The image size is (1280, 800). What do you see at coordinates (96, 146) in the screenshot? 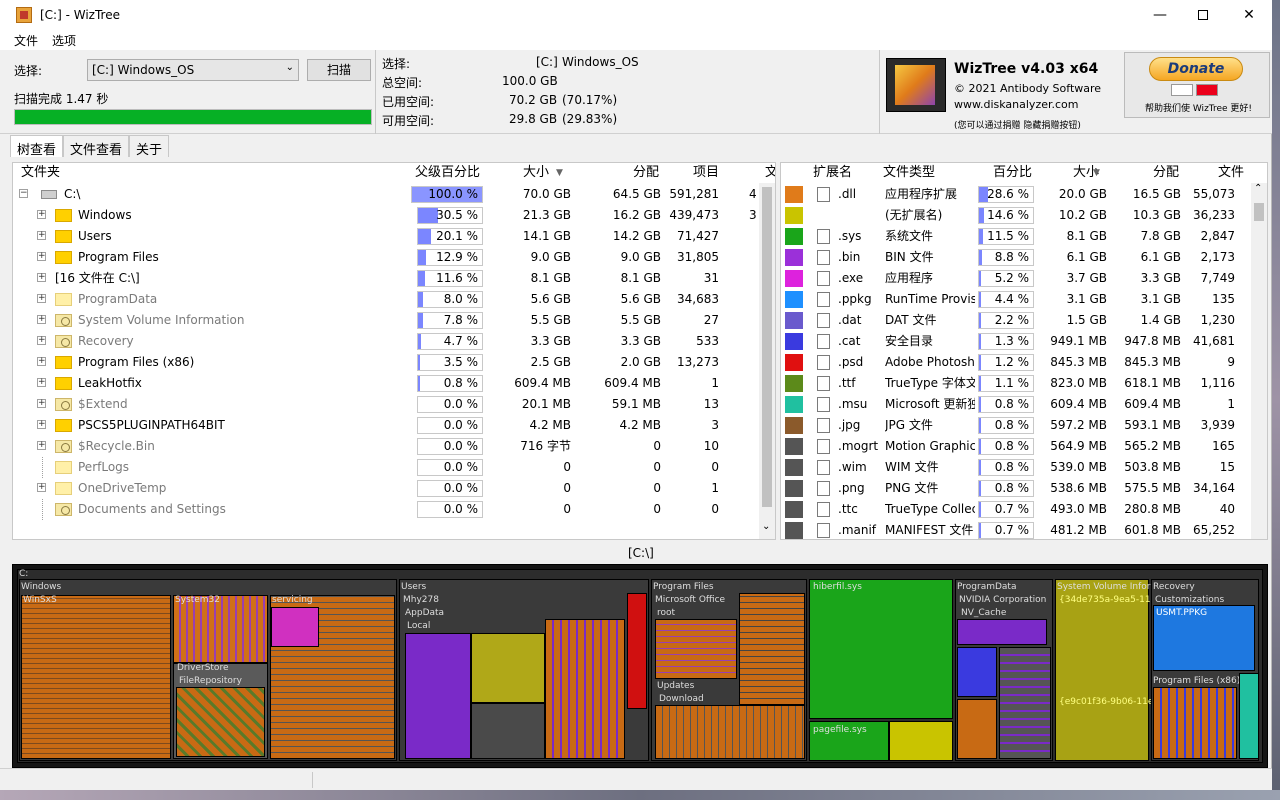
I see `tab-file-view: 文件查看` at bounding box center [96, 146].